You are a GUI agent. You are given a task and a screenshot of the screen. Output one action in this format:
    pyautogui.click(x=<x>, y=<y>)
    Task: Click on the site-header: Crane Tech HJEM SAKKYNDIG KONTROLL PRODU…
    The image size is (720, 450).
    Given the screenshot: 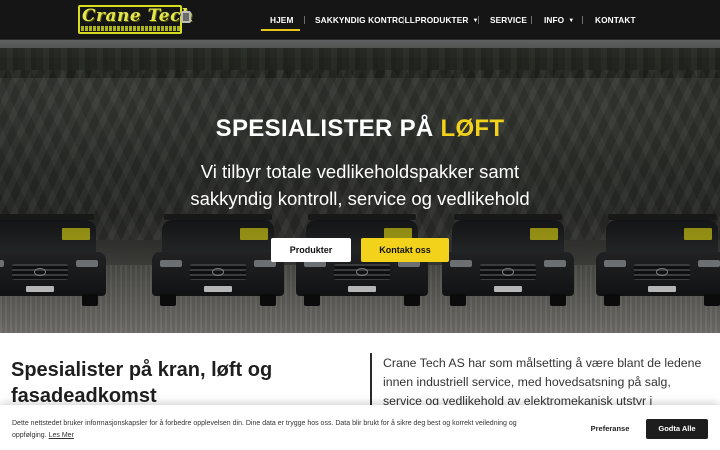 What is the action you would take?
    pyautogui.click(x=360, y=20)
    